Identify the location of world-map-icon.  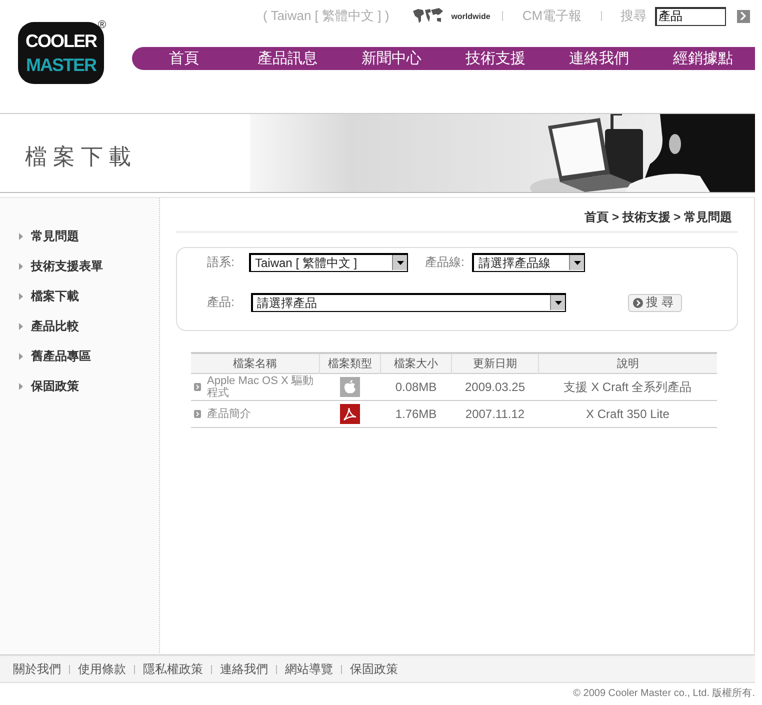
(428, 16).